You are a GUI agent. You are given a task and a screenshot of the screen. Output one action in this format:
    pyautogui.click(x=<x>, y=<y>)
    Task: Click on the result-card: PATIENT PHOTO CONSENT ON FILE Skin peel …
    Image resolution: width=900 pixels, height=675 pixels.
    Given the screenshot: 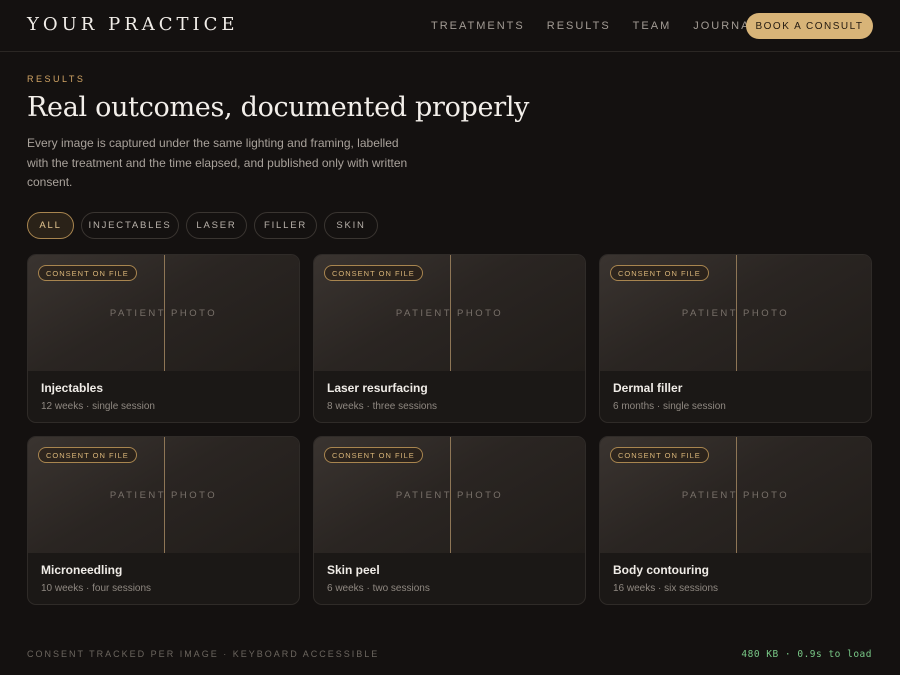 What is the action you would take?
    pyautogui.click(x=449, y=520)
    